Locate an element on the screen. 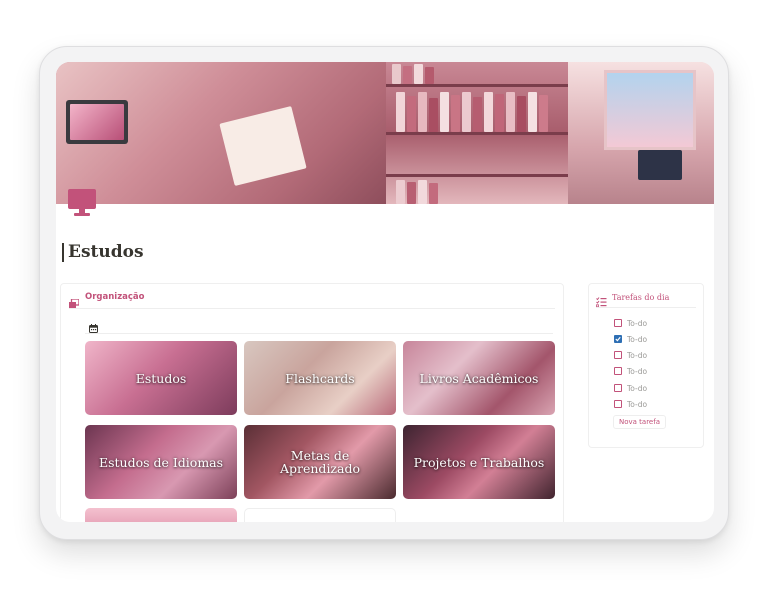  stack-icon is located at coordinates (74, 300).